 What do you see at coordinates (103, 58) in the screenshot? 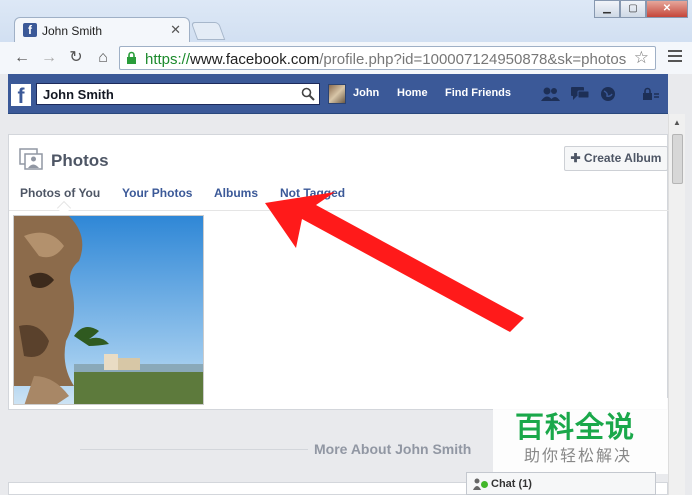
I see `home-icon: ⌂` at bounding box center [103, 58].